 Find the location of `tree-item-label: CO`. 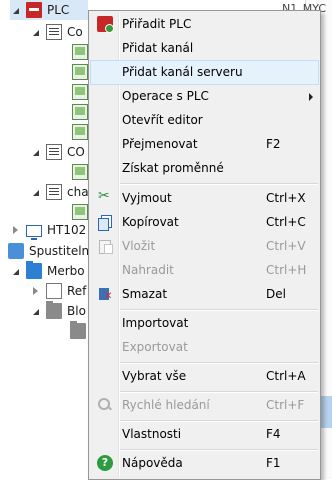

tree-item-label: CO is located at coordinates (76, 152).